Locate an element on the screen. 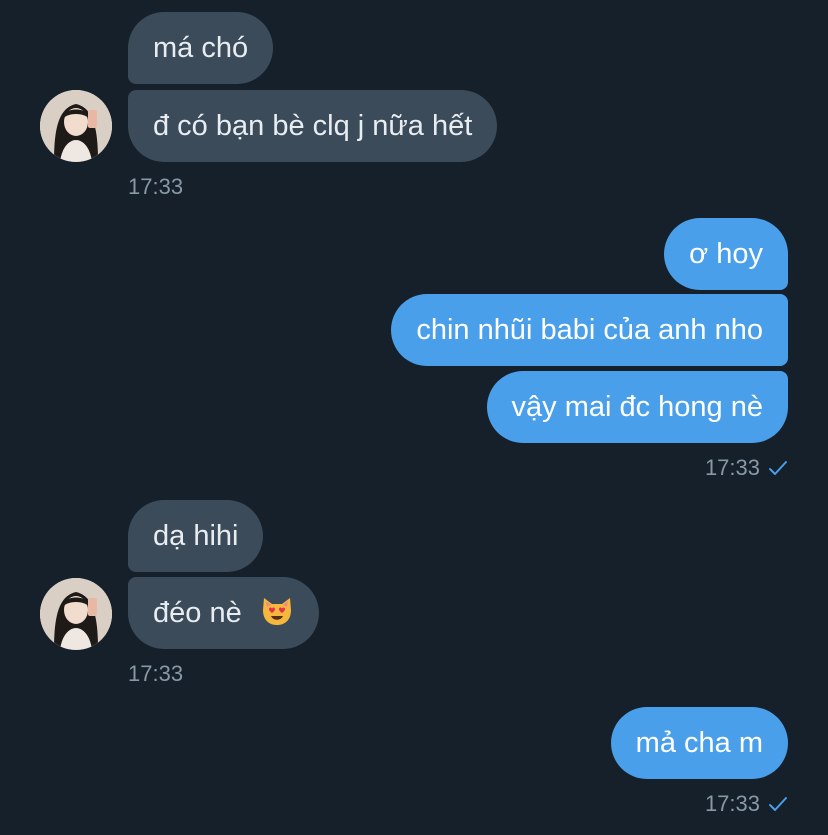  incoming-message: đéo nè is located at coordinates (223, 613).